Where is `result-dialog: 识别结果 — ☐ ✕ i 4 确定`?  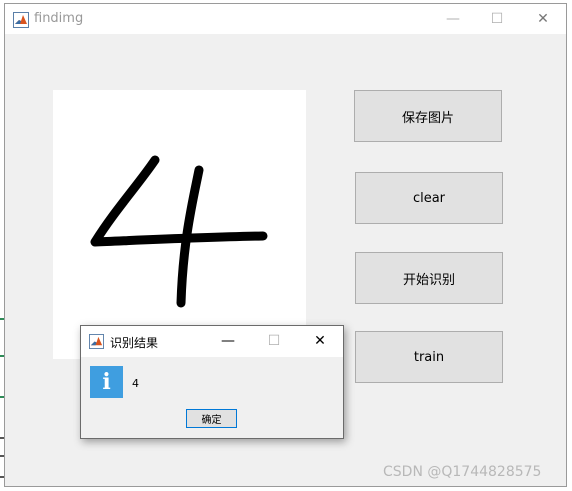 result-dialog: 识别结果 — ☐ ✕ i 4 确定 is located at coordinates (212, 382).